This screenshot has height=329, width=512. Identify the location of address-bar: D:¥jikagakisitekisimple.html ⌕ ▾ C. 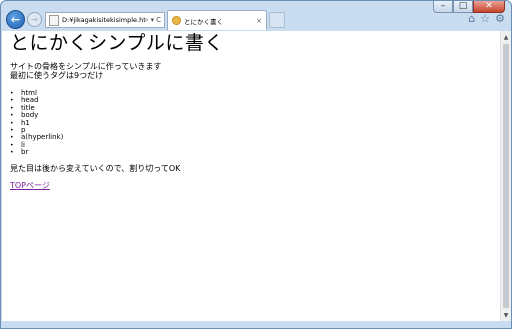
(105, 20).